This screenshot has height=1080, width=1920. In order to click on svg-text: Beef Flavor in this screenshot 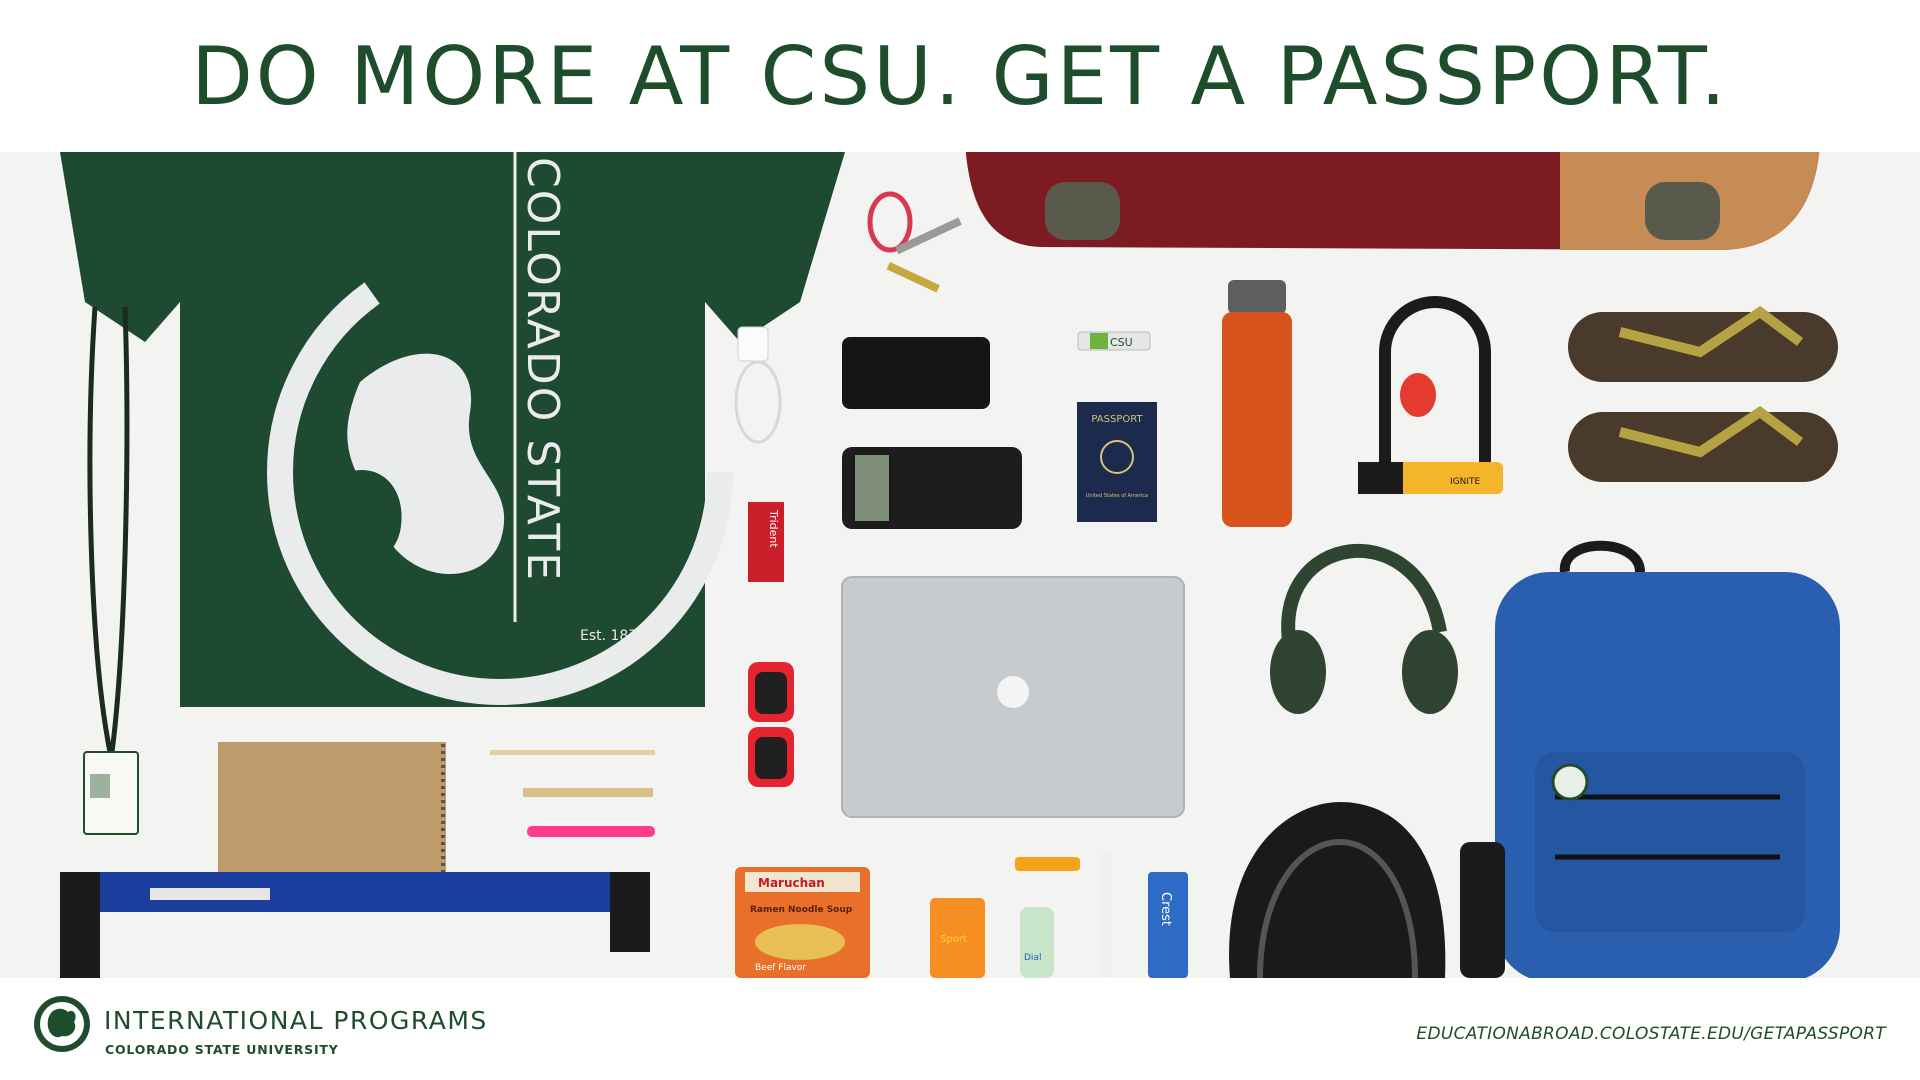, I will do `click(780, 968)`.